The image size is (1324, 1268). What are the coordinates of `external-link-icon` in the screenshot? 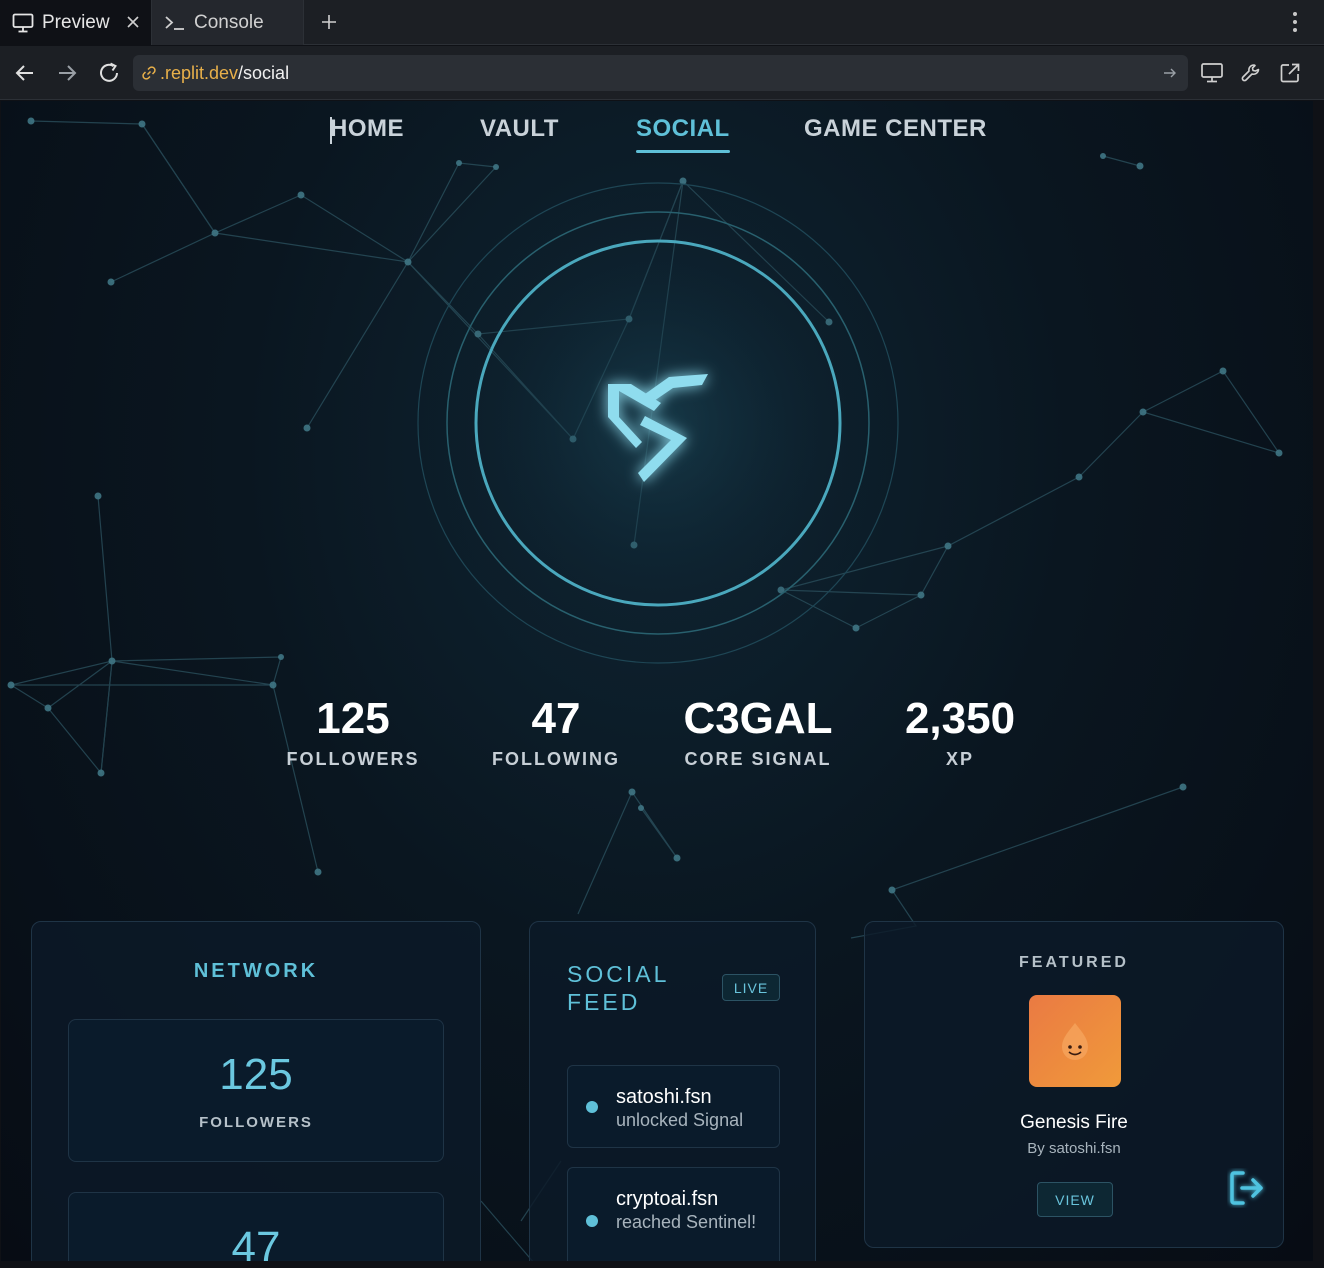 It's located at (1290, 73).